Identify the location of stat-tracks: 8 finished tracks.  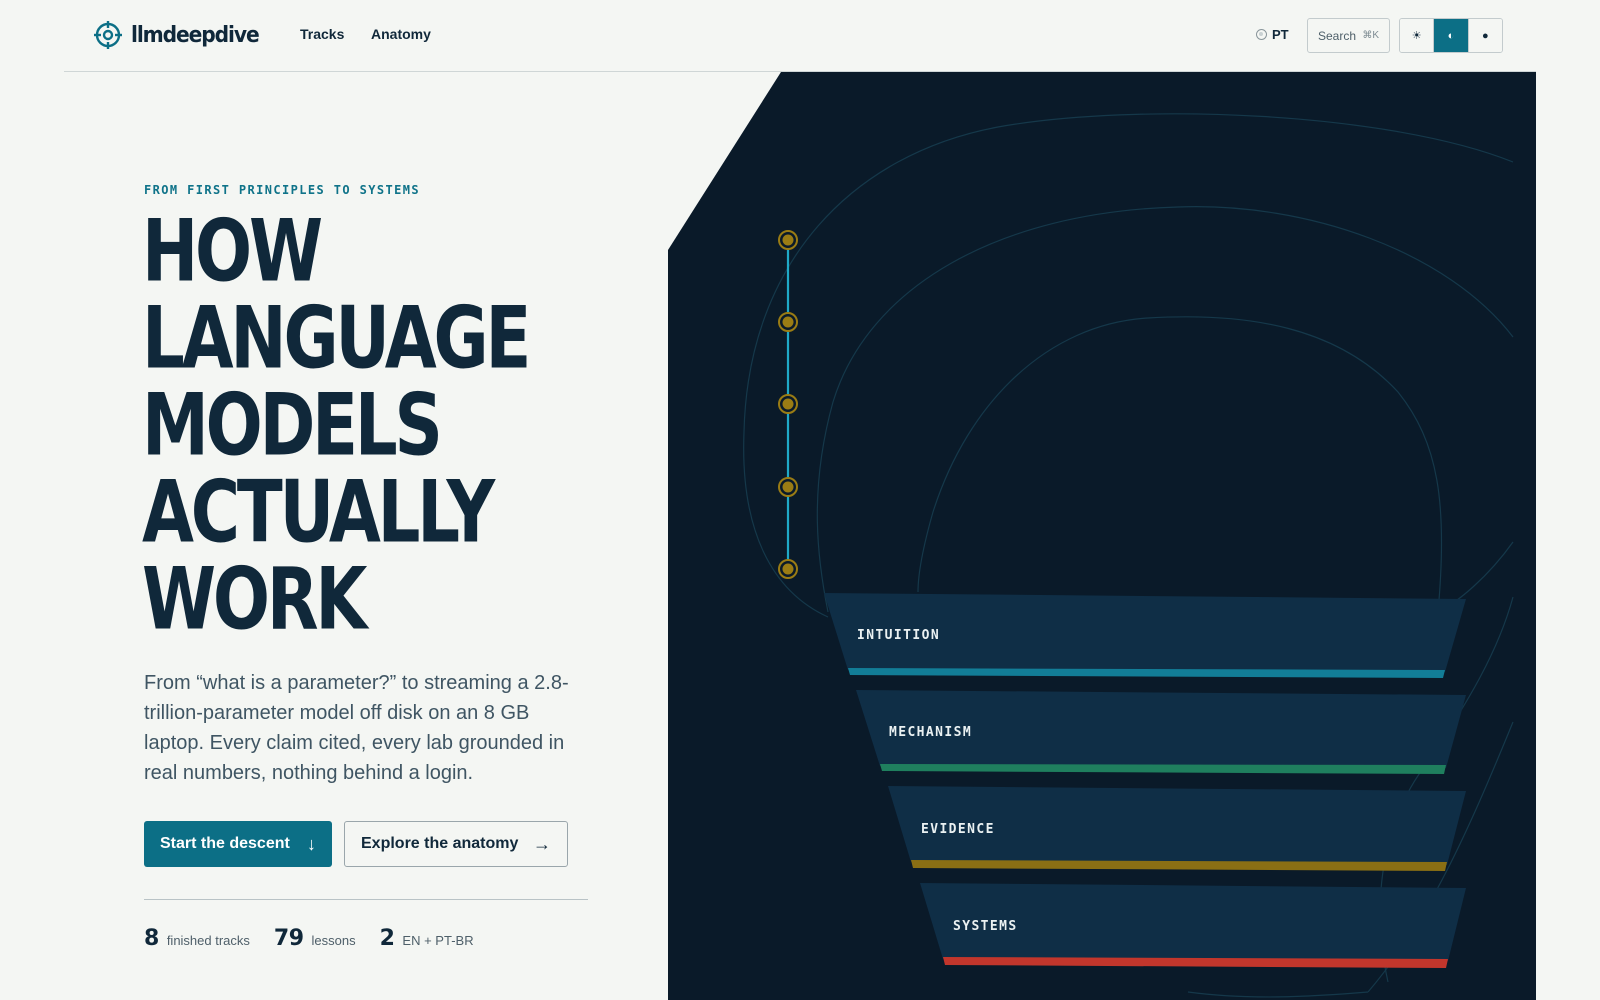
(197, 938).